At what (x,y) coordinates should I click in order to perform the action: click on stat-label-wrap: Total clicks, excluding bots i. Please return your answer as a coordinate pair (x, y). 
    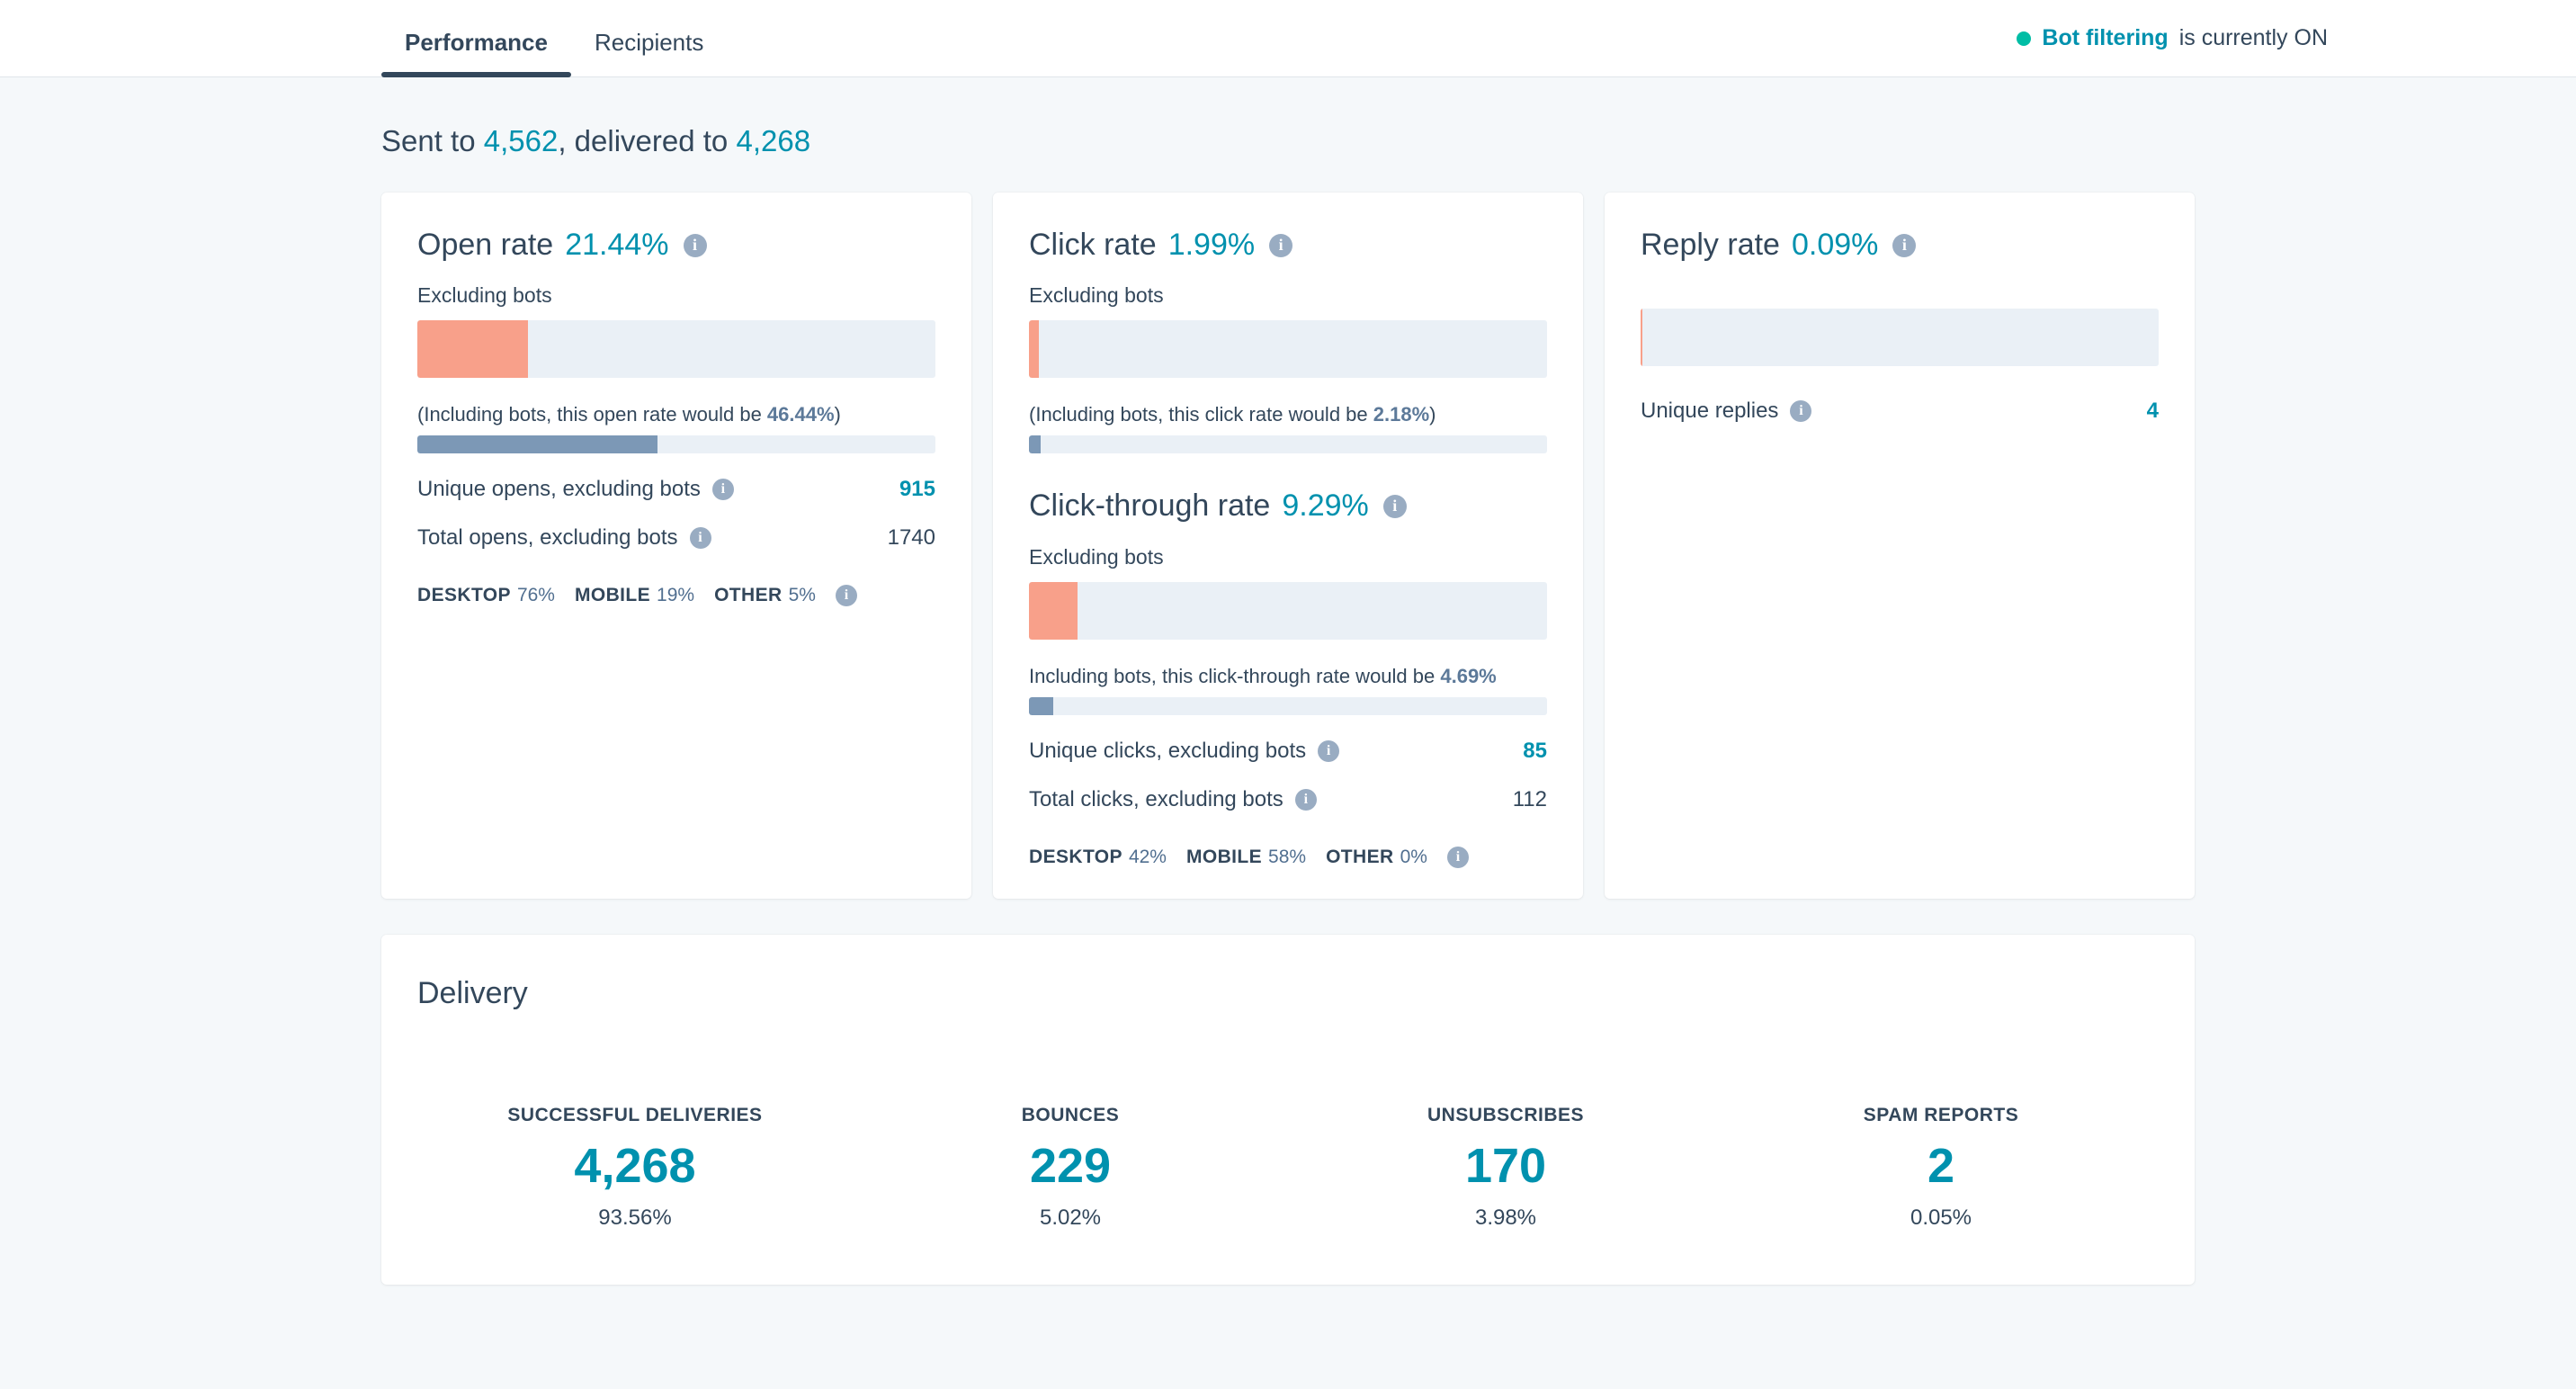
    Looking at the image, I should click on (1173, 799).